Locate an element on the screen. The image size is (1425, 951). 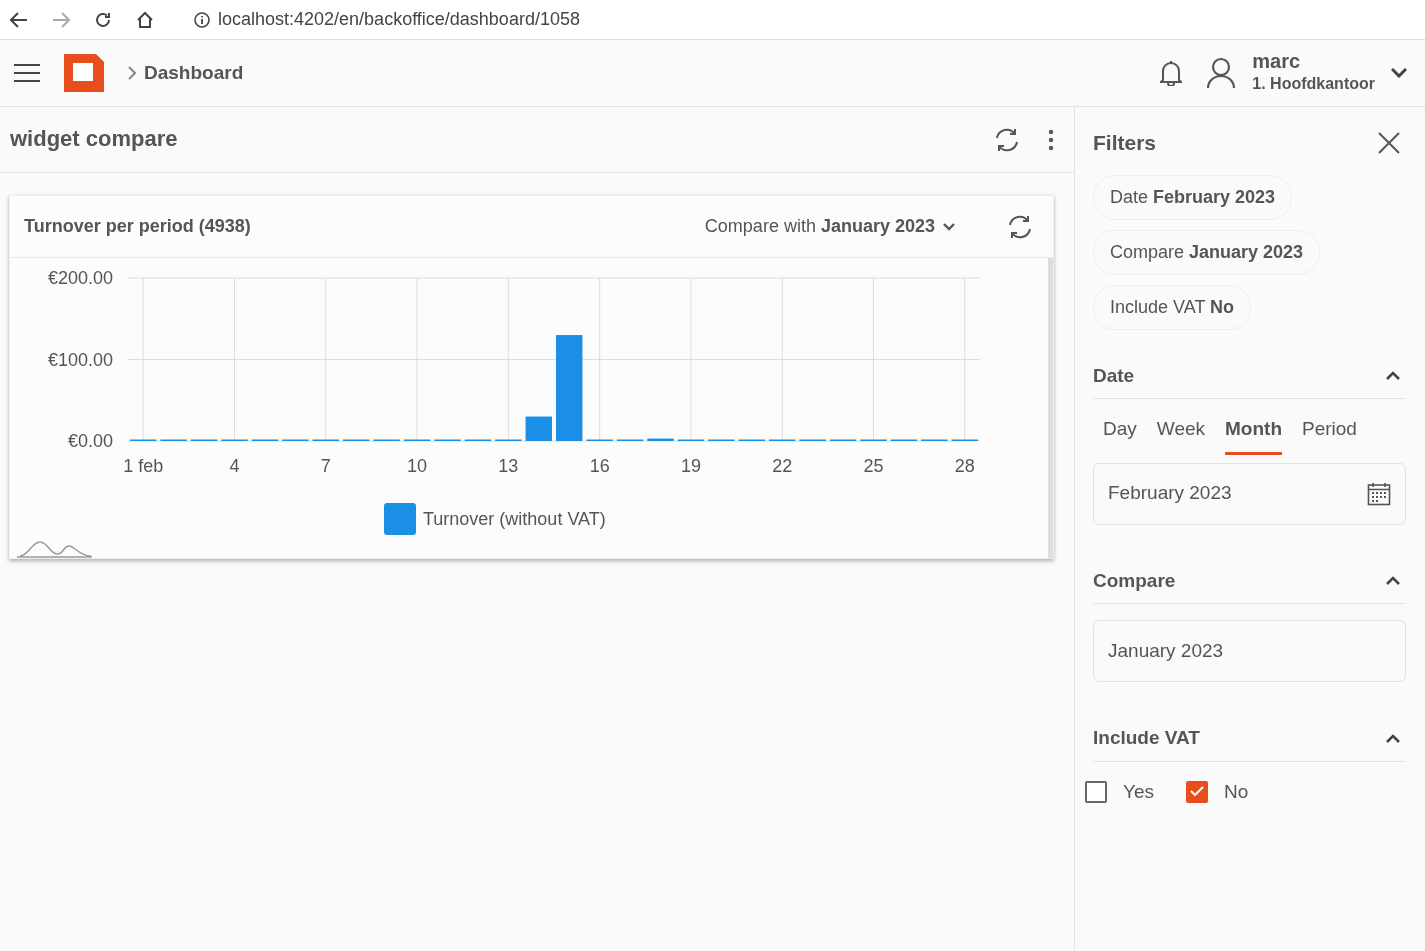
menu-icon is located at coordinates (27, 73).